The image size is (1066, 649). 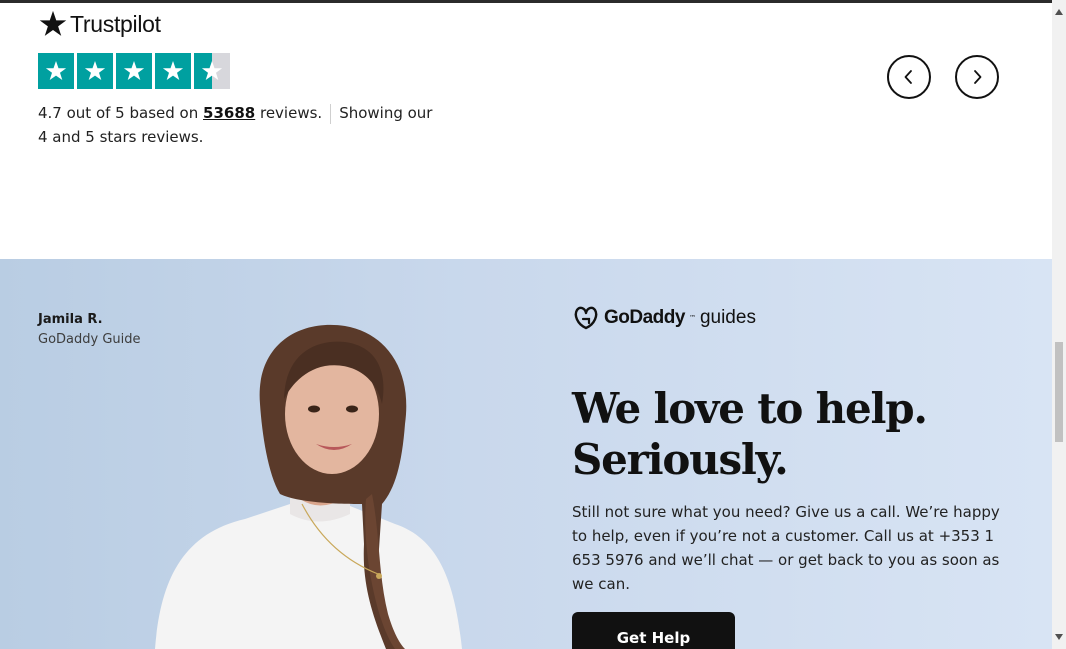 I want to click on trademark-mark: ™, so click(x=692, y=318).